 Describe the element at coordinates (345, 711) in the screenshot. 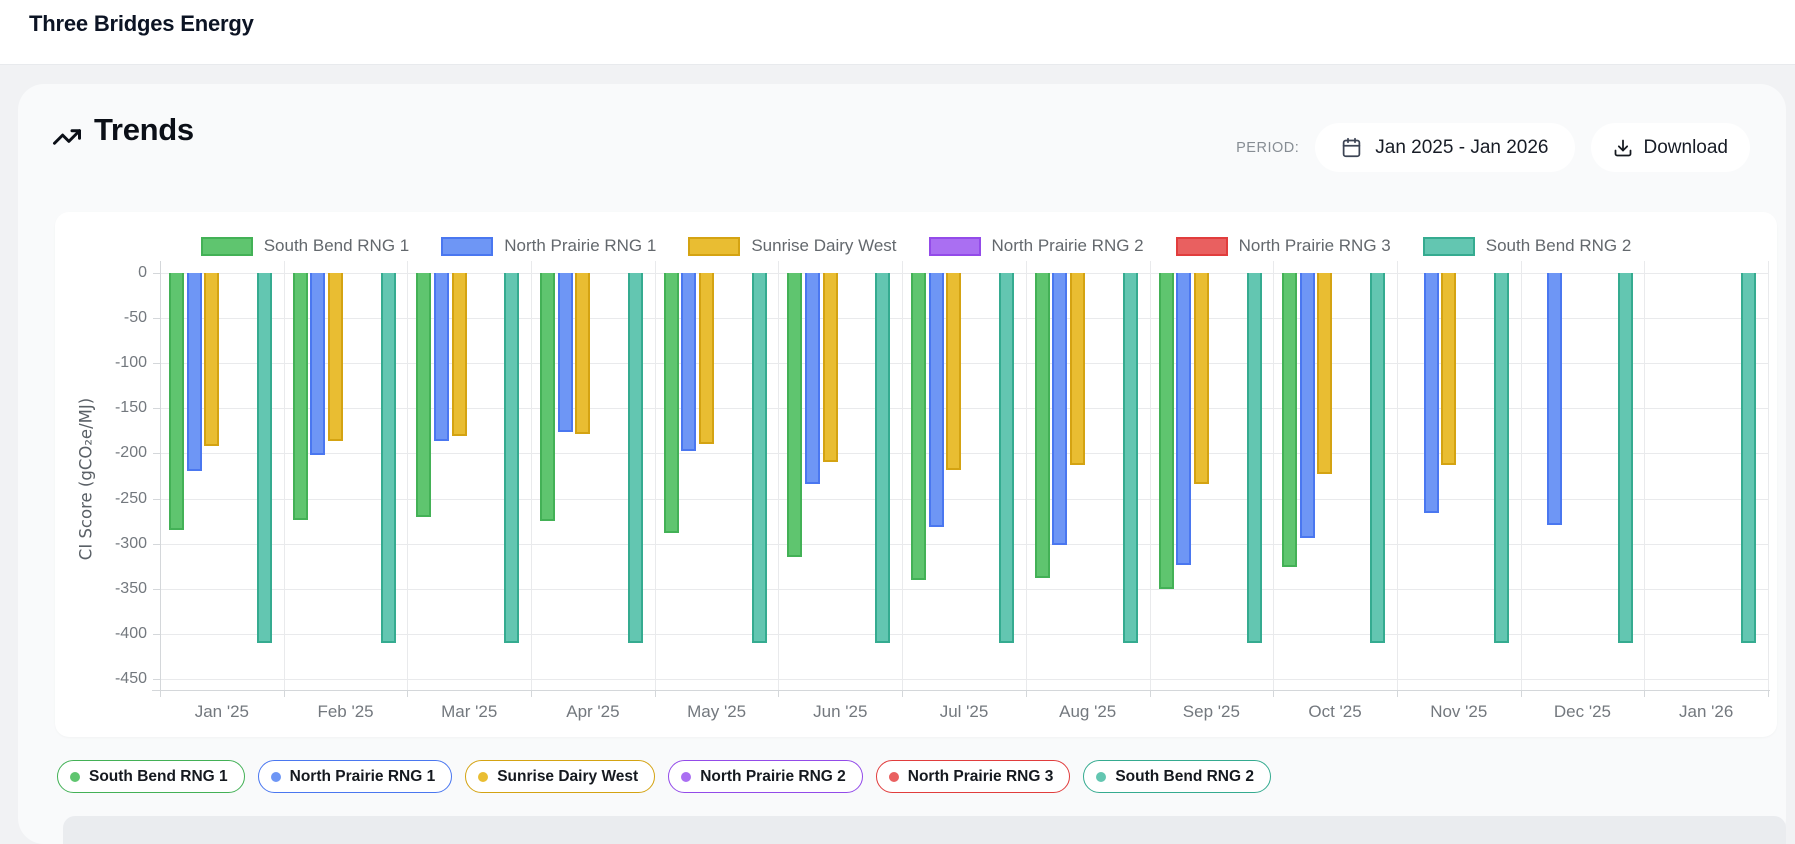

I see `x-axis-label: Feb '25` at that location.